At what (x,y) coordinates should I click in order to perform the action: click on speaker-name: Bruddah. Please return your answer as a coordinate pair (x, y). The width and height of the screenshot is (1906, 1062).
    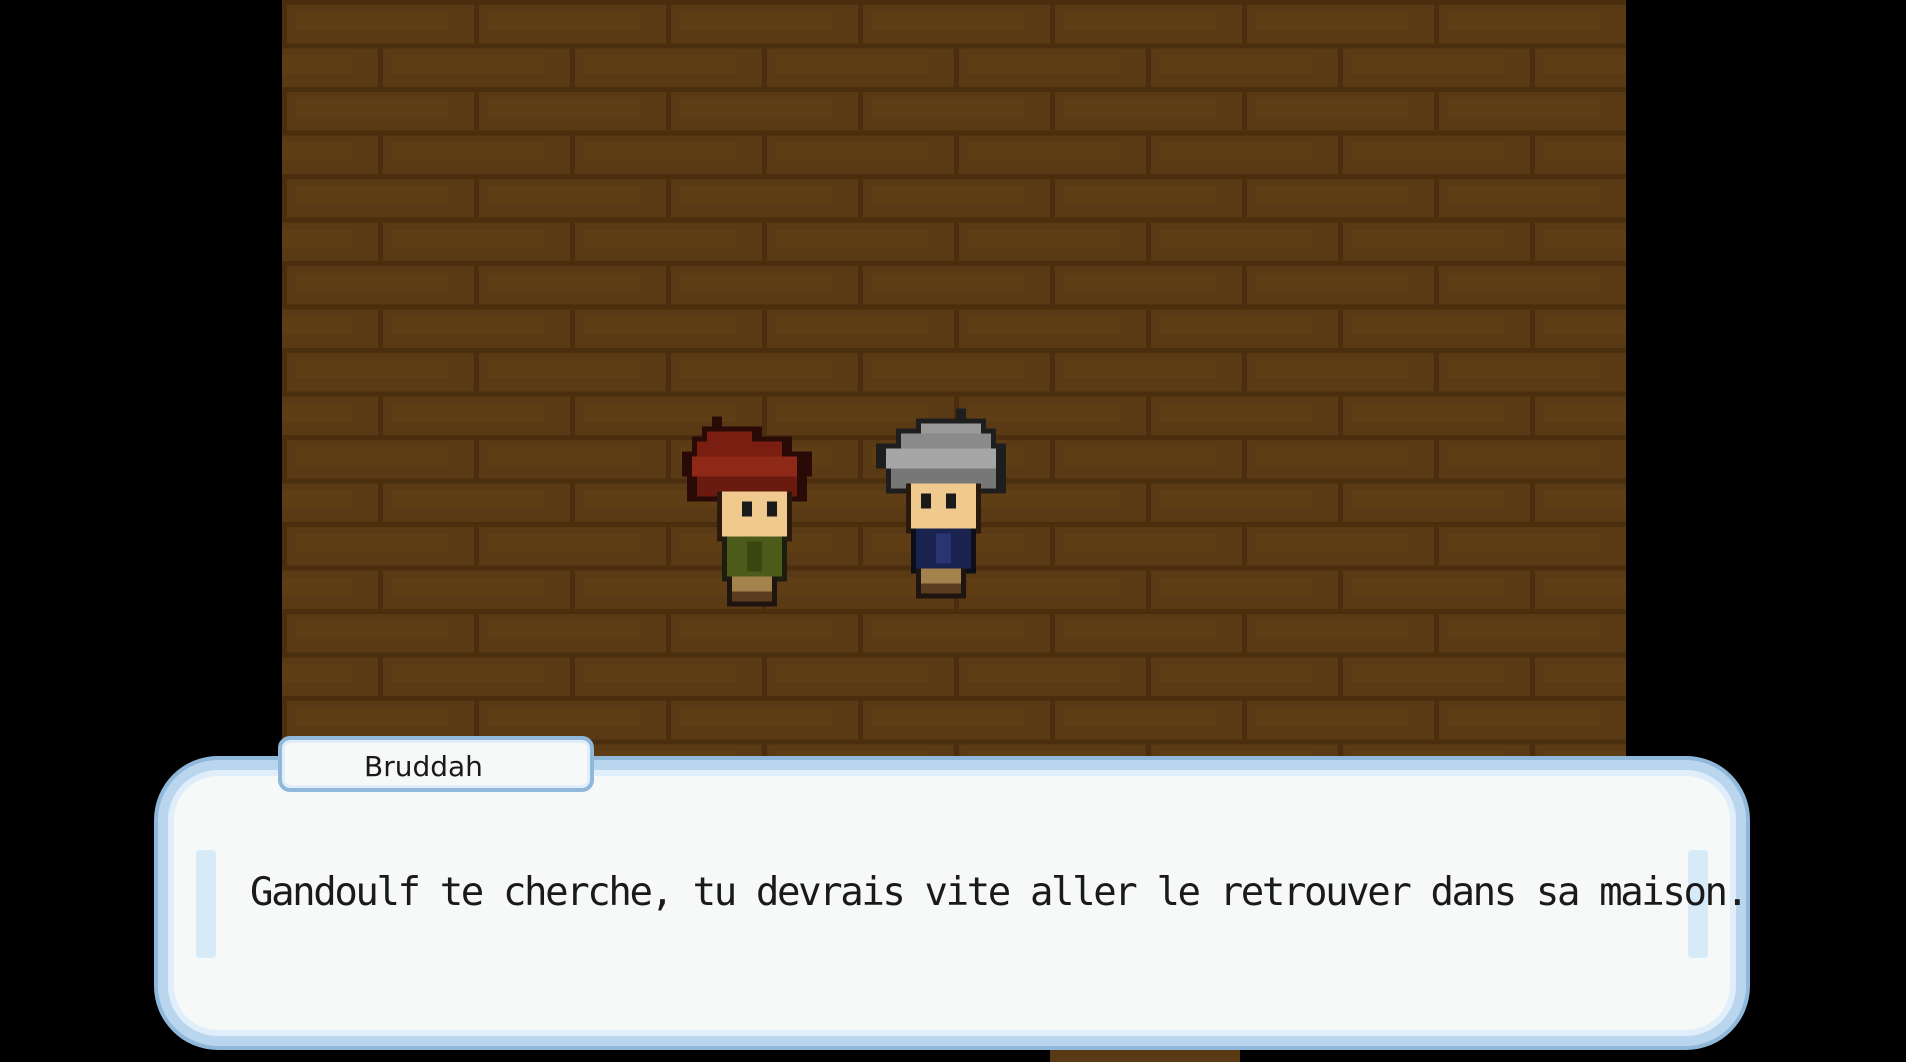
    Looking at the image, I should click on (423, 766).